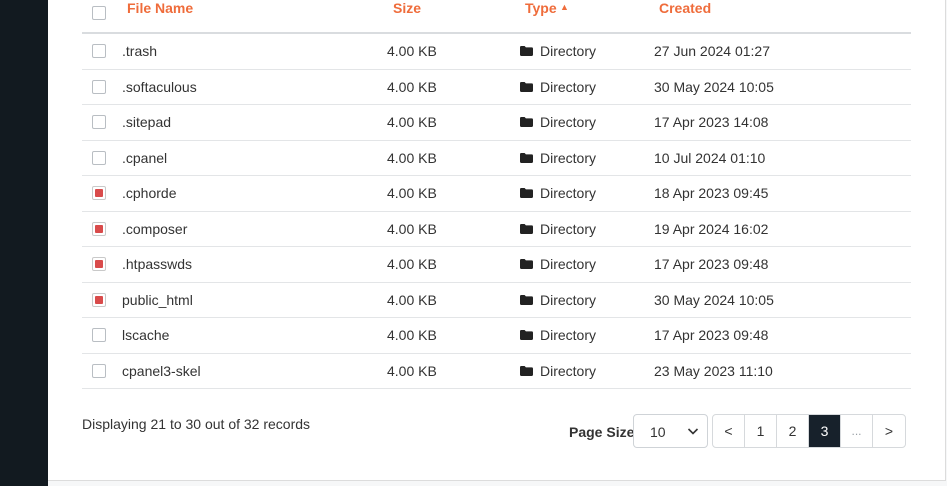  What do you see at coordinates (160, 8) in the screenshot?
I see `column-header-file-name: File Name` at bounding box center [160, 8].